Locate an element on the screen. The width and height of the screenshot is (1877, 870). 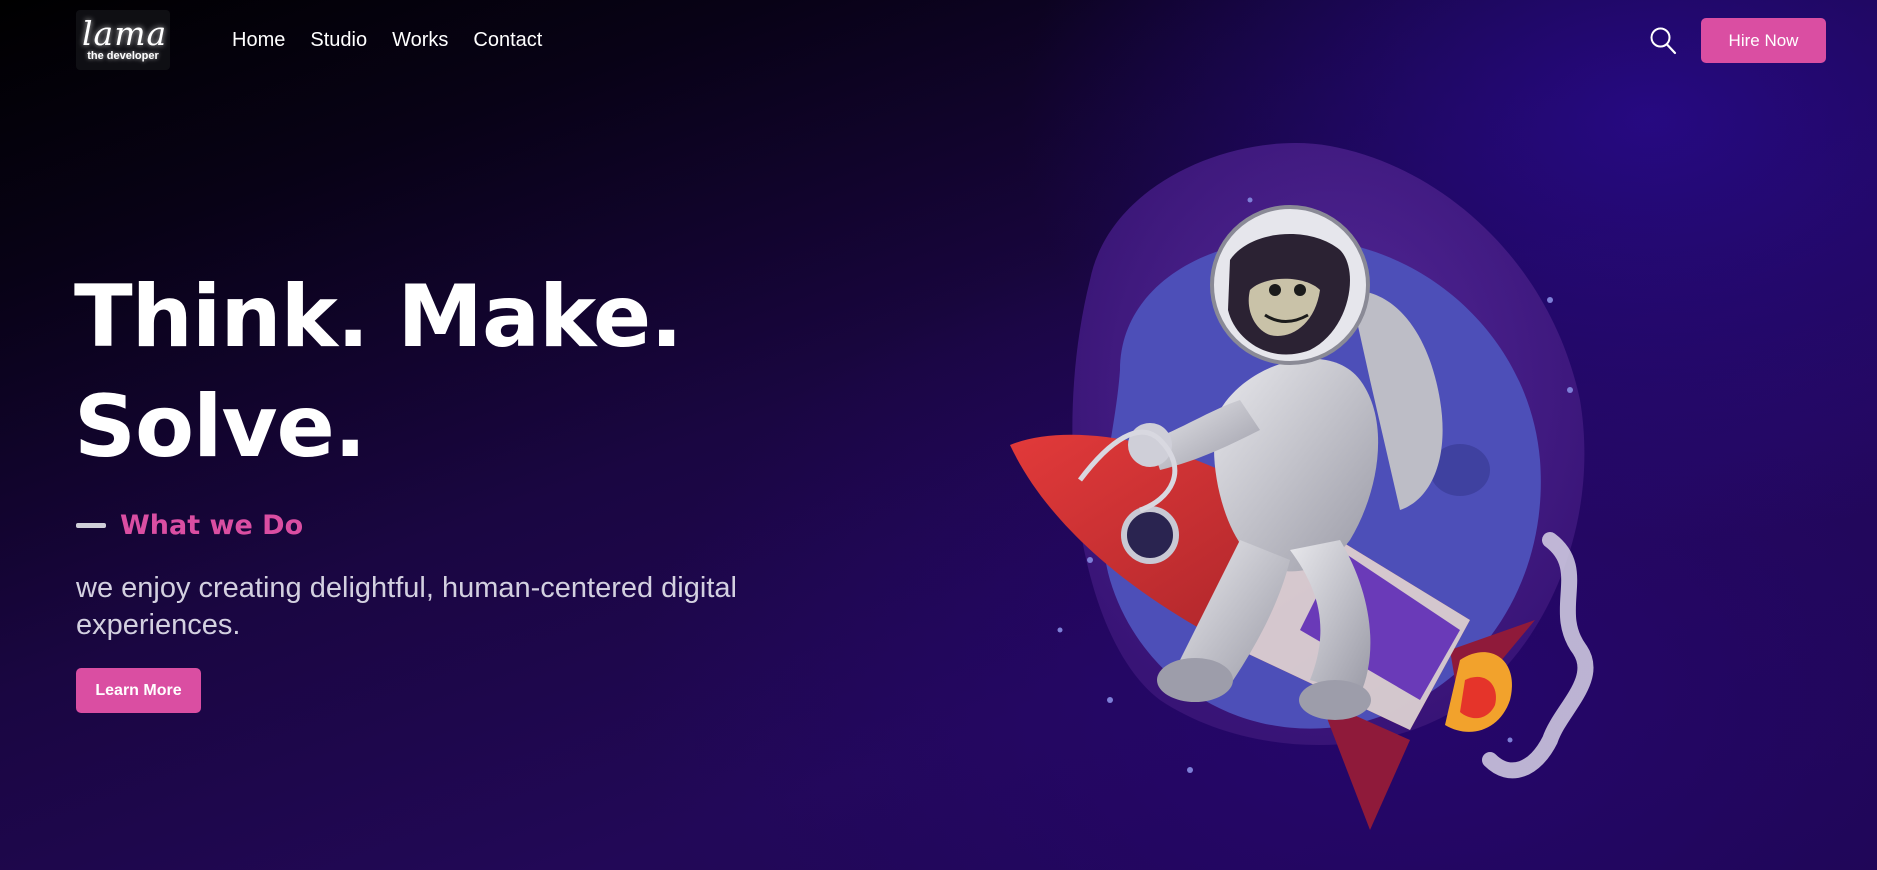
hero-title-line2: Solve. is located at coordinates (220, 427).